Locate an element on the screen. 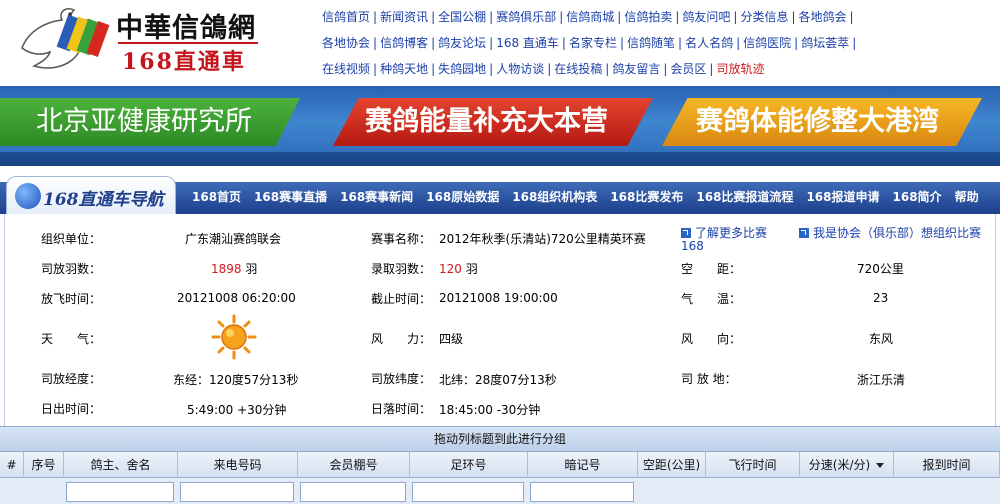  top-nav-link: 鸽友论坛 is located at coordinates (462, 43).